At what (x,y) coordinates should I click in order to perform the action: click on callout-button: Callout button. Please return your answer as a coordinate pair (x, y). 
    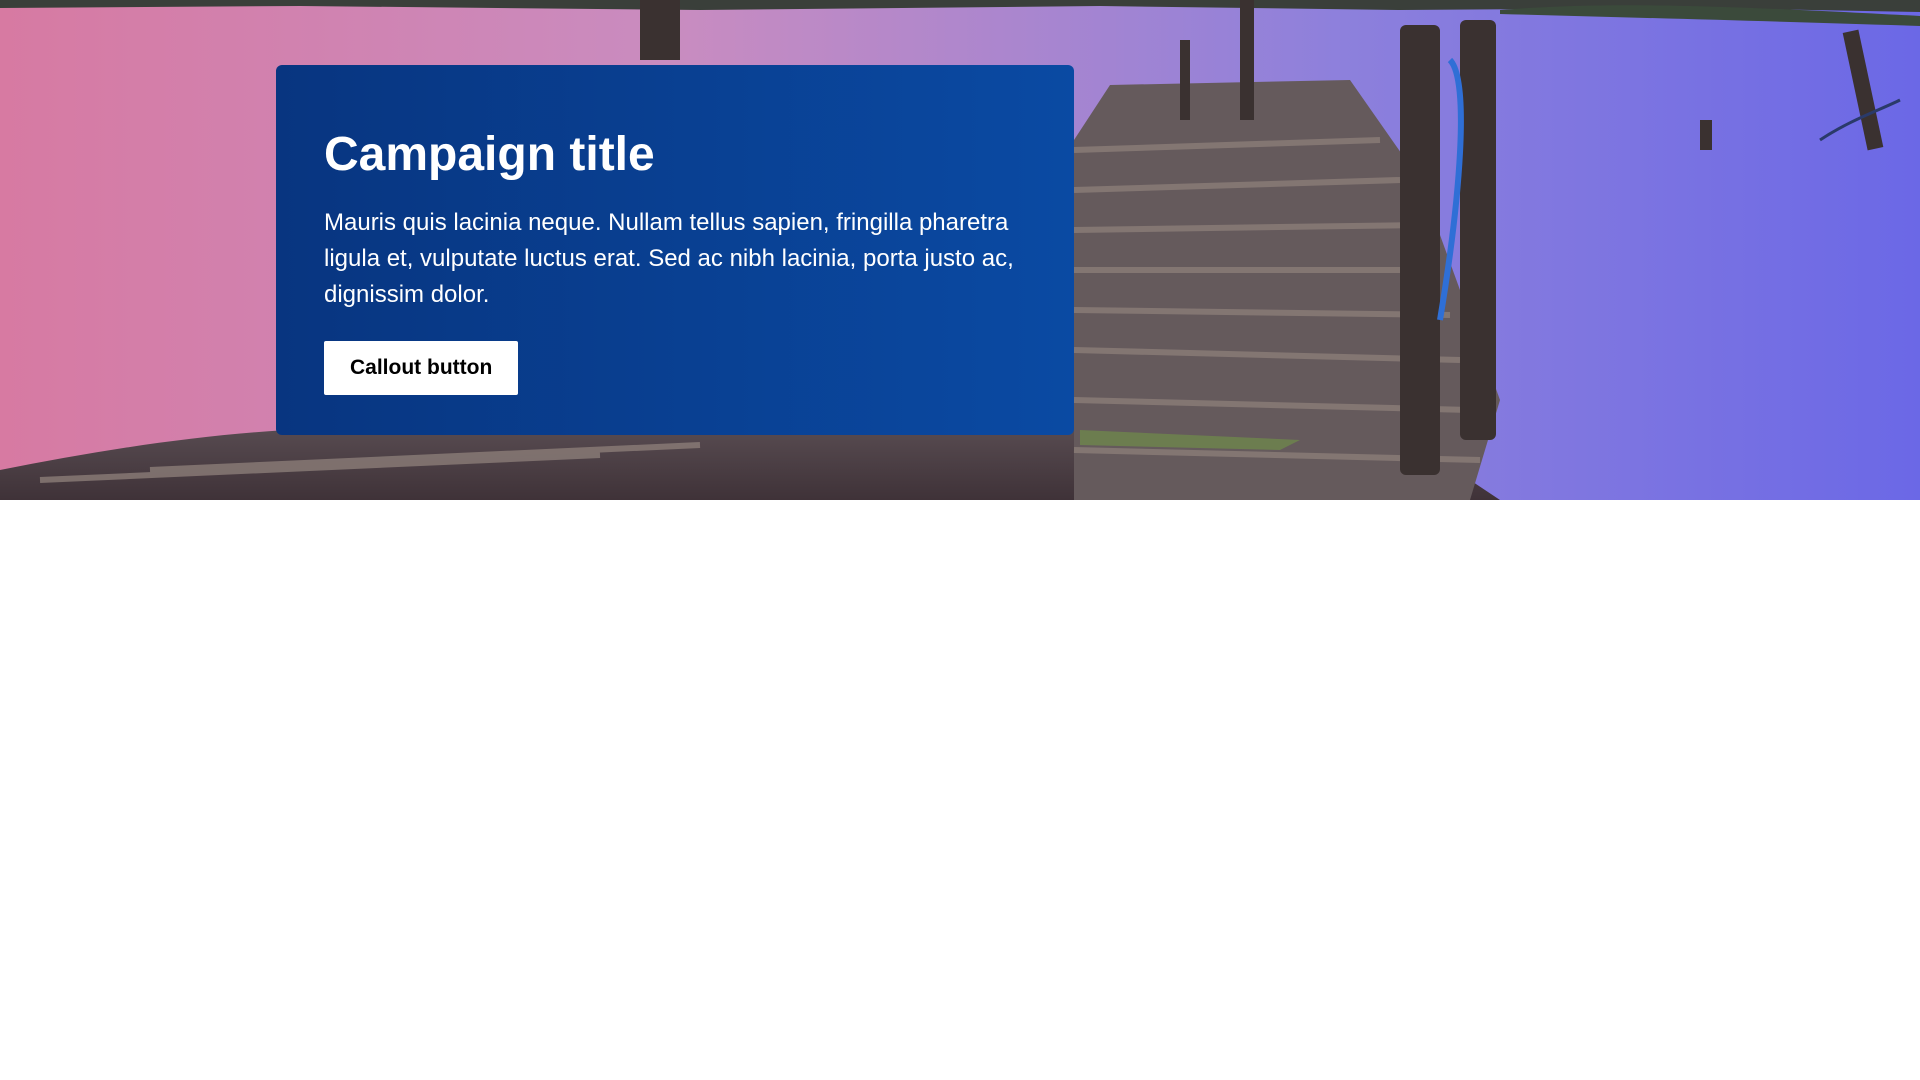
    Looking at the image, I should click on (421, 368).